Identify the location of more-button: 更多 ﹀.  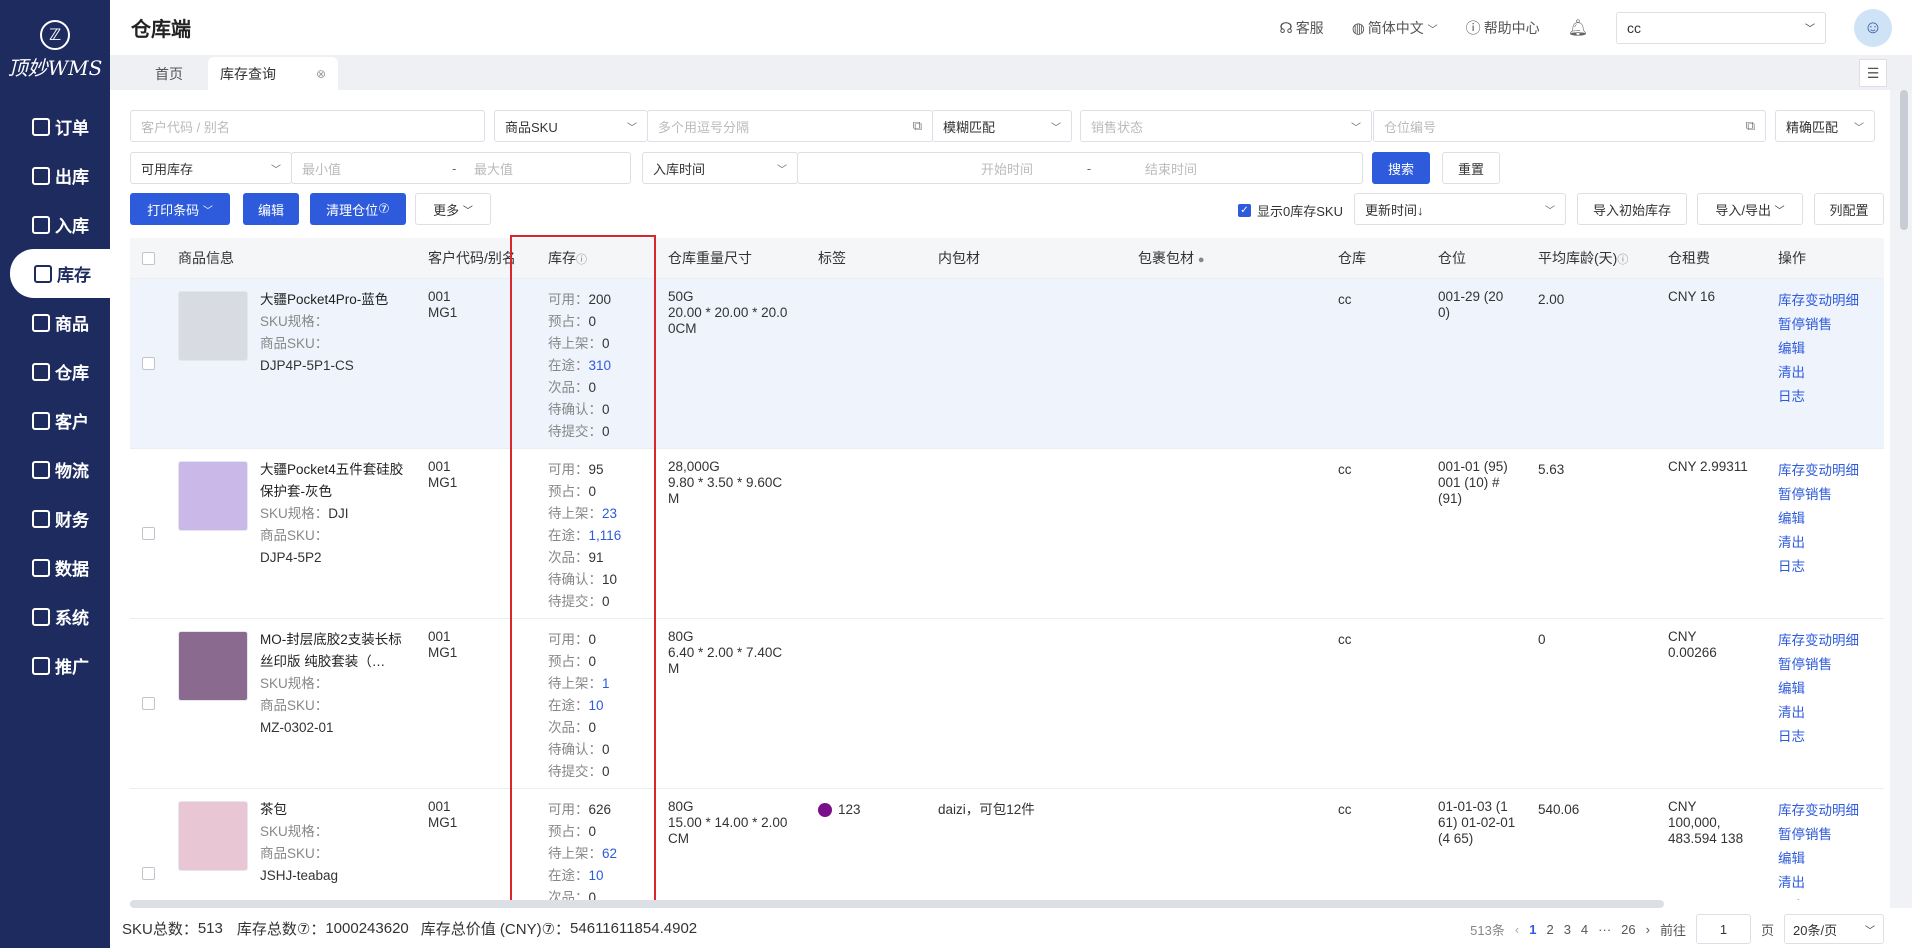
(453, 209).